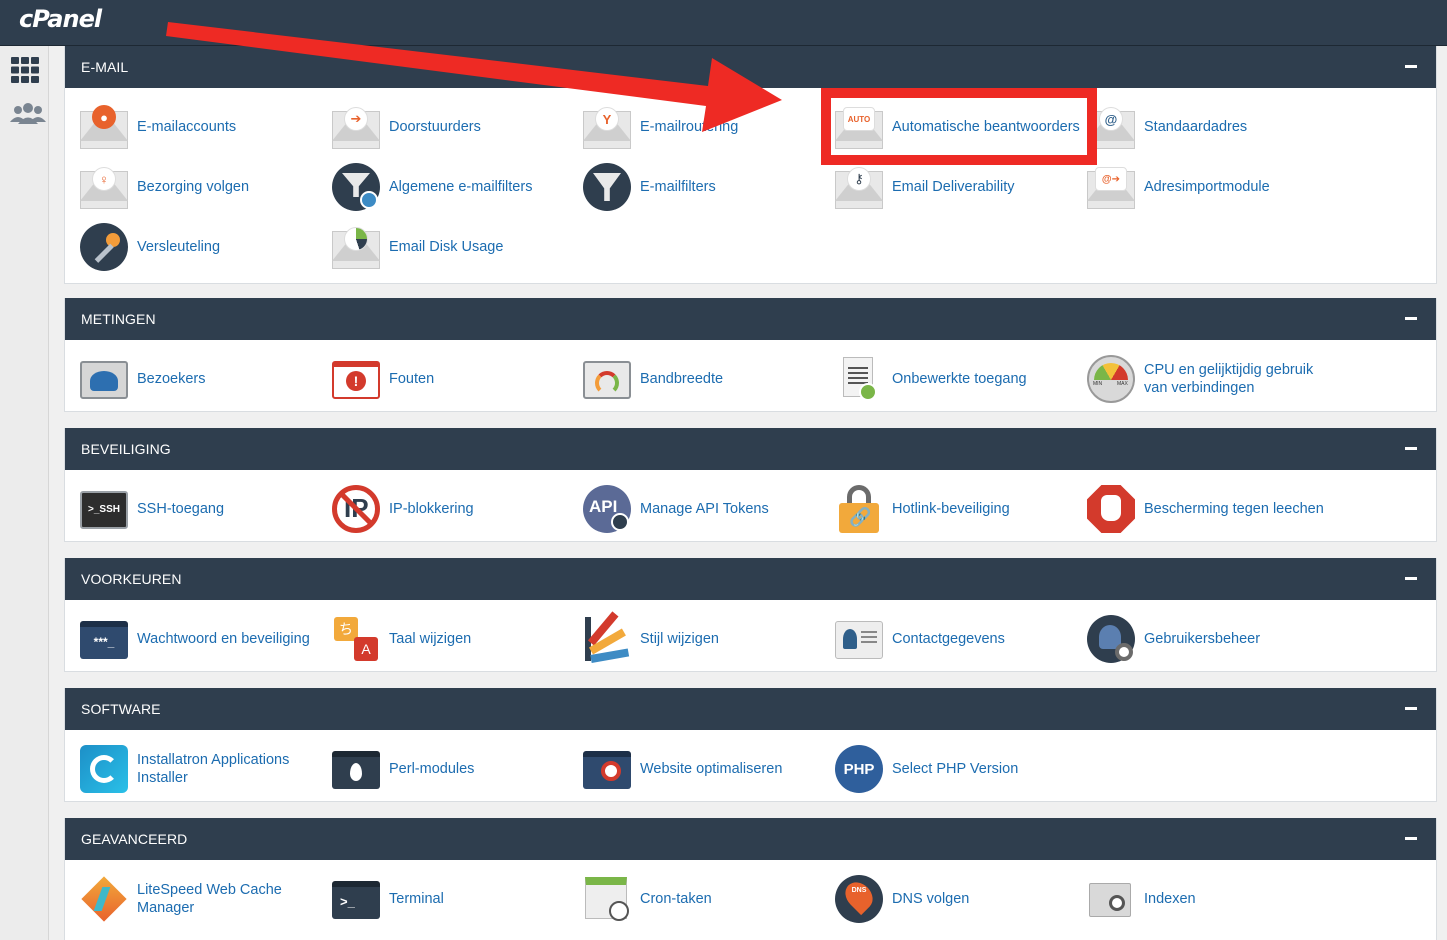 The height and width of the screenshot is (940, 1447). What do you see at coordinates (1111, 127) in the screenshot?
I see `default-address-icon: @` at bounding box center [1111, 127].